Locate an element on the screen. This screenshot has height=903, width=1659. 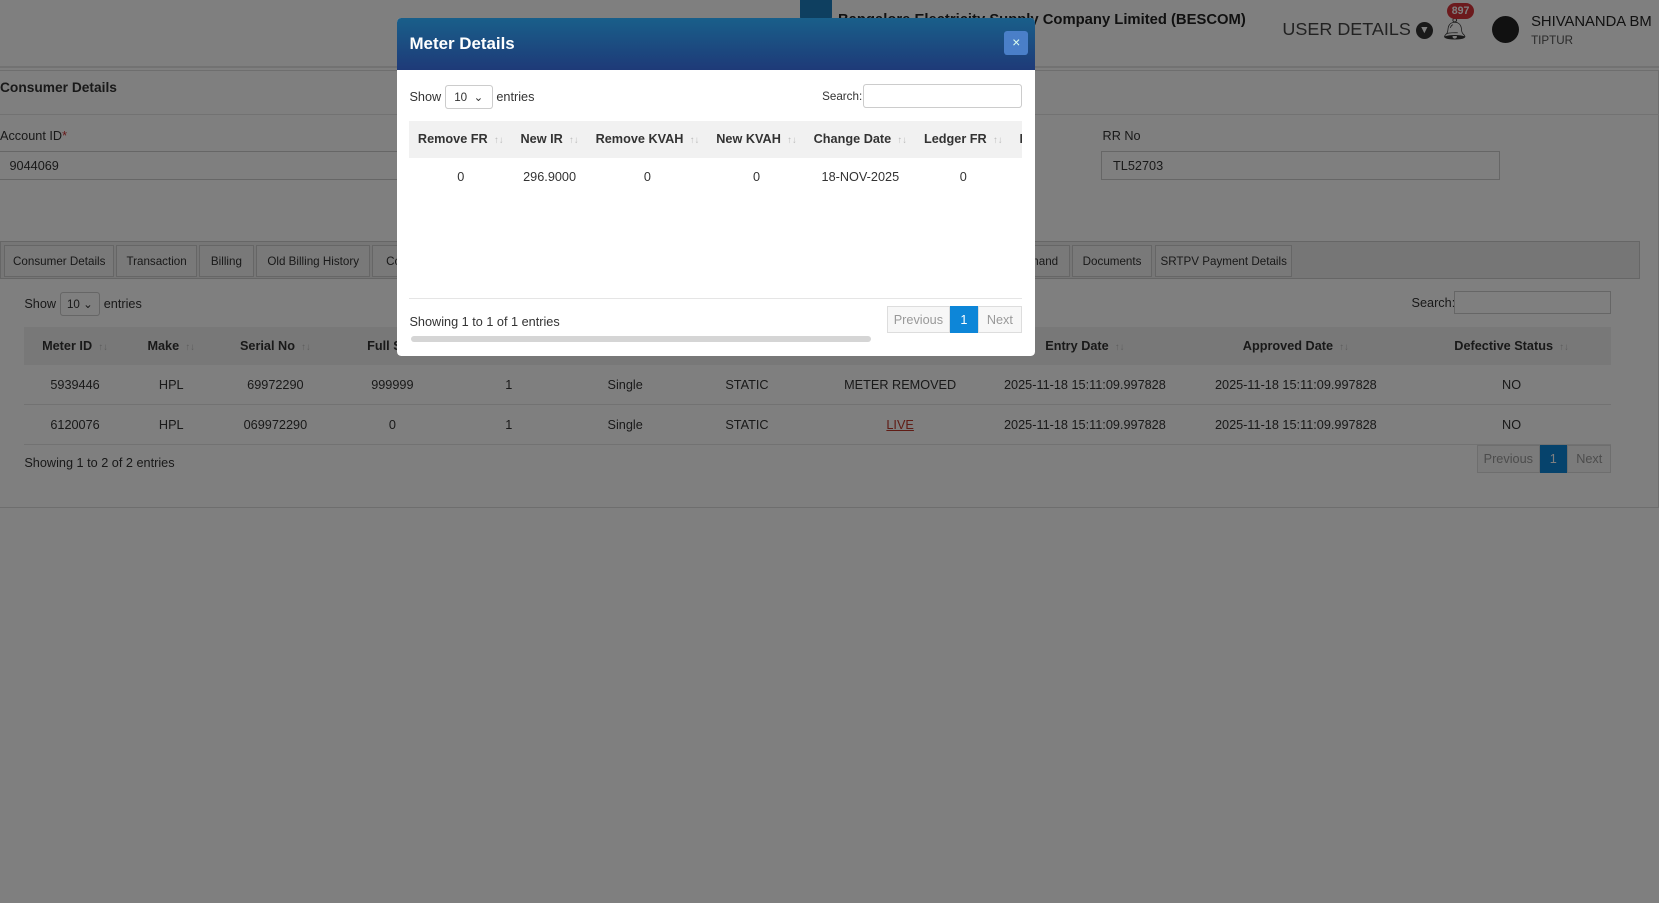
table-cell: 18-NOV-2025 is located at coordinates (860, 176).